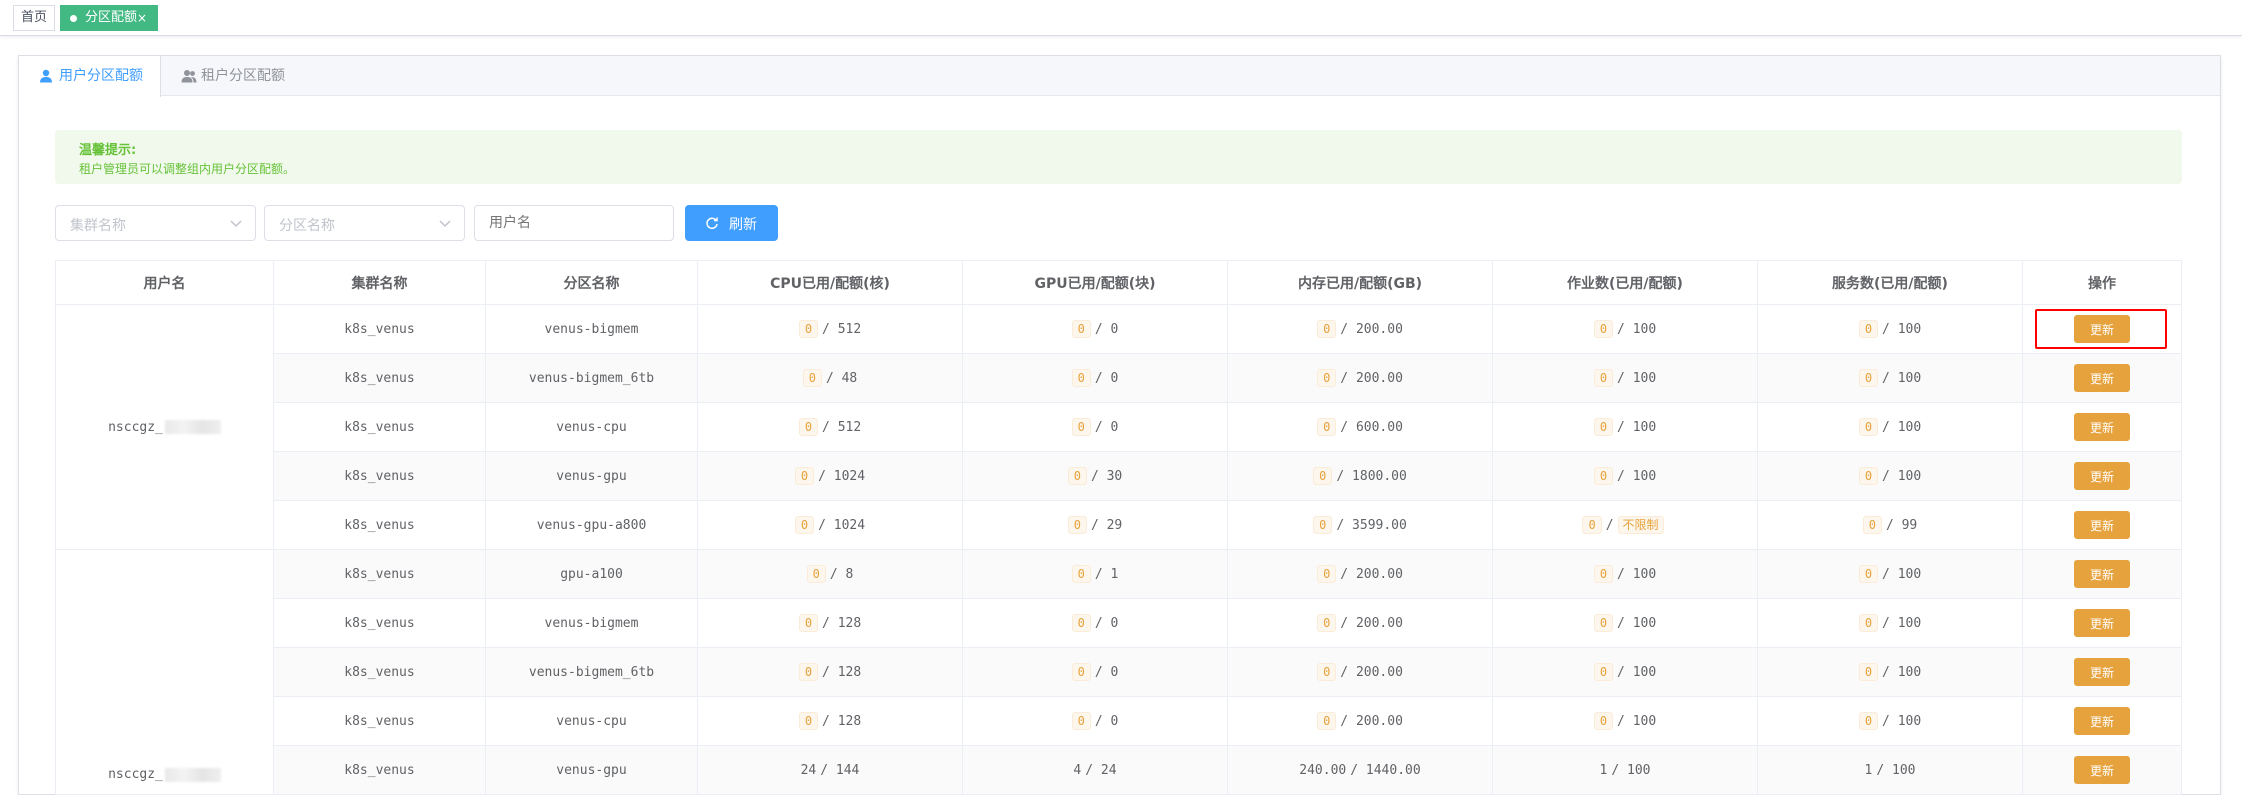  Describe the element at coordinates (2102, 282) in the screenshot. I see `column-header: 操作` at that location.